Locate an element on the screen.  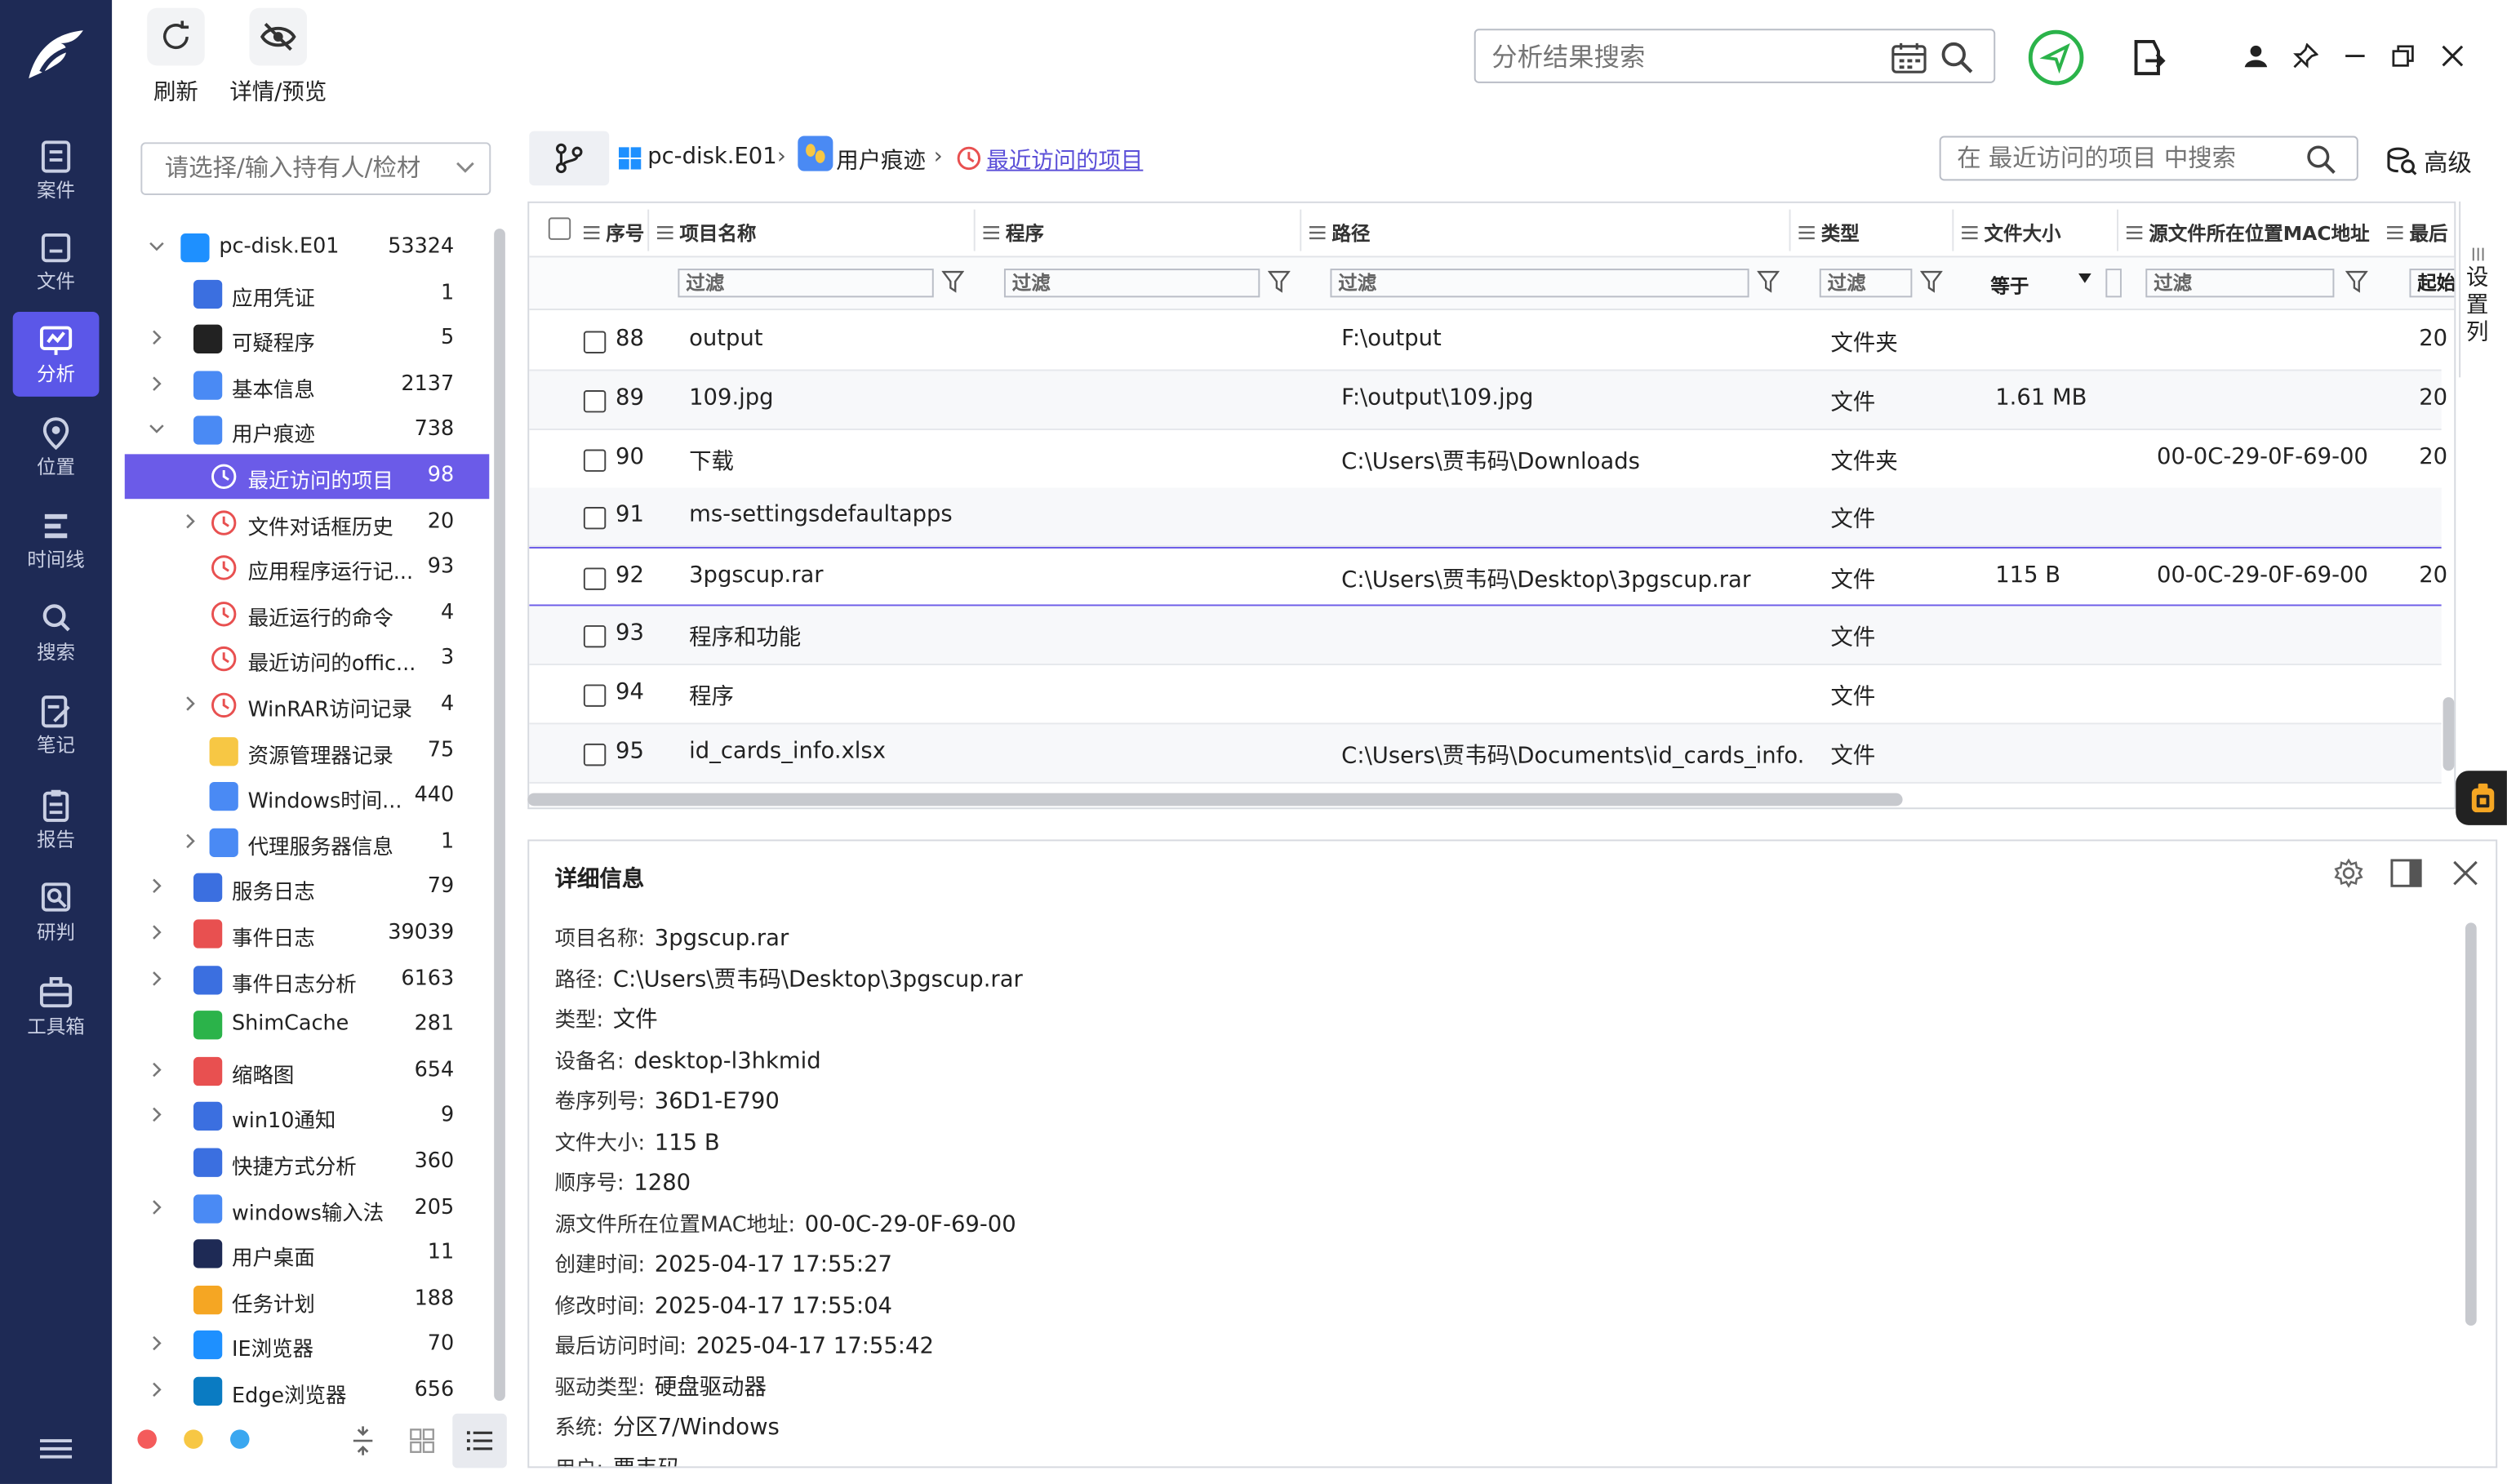
nav-item-judge: 研判 is located at coordinates (56, 912).